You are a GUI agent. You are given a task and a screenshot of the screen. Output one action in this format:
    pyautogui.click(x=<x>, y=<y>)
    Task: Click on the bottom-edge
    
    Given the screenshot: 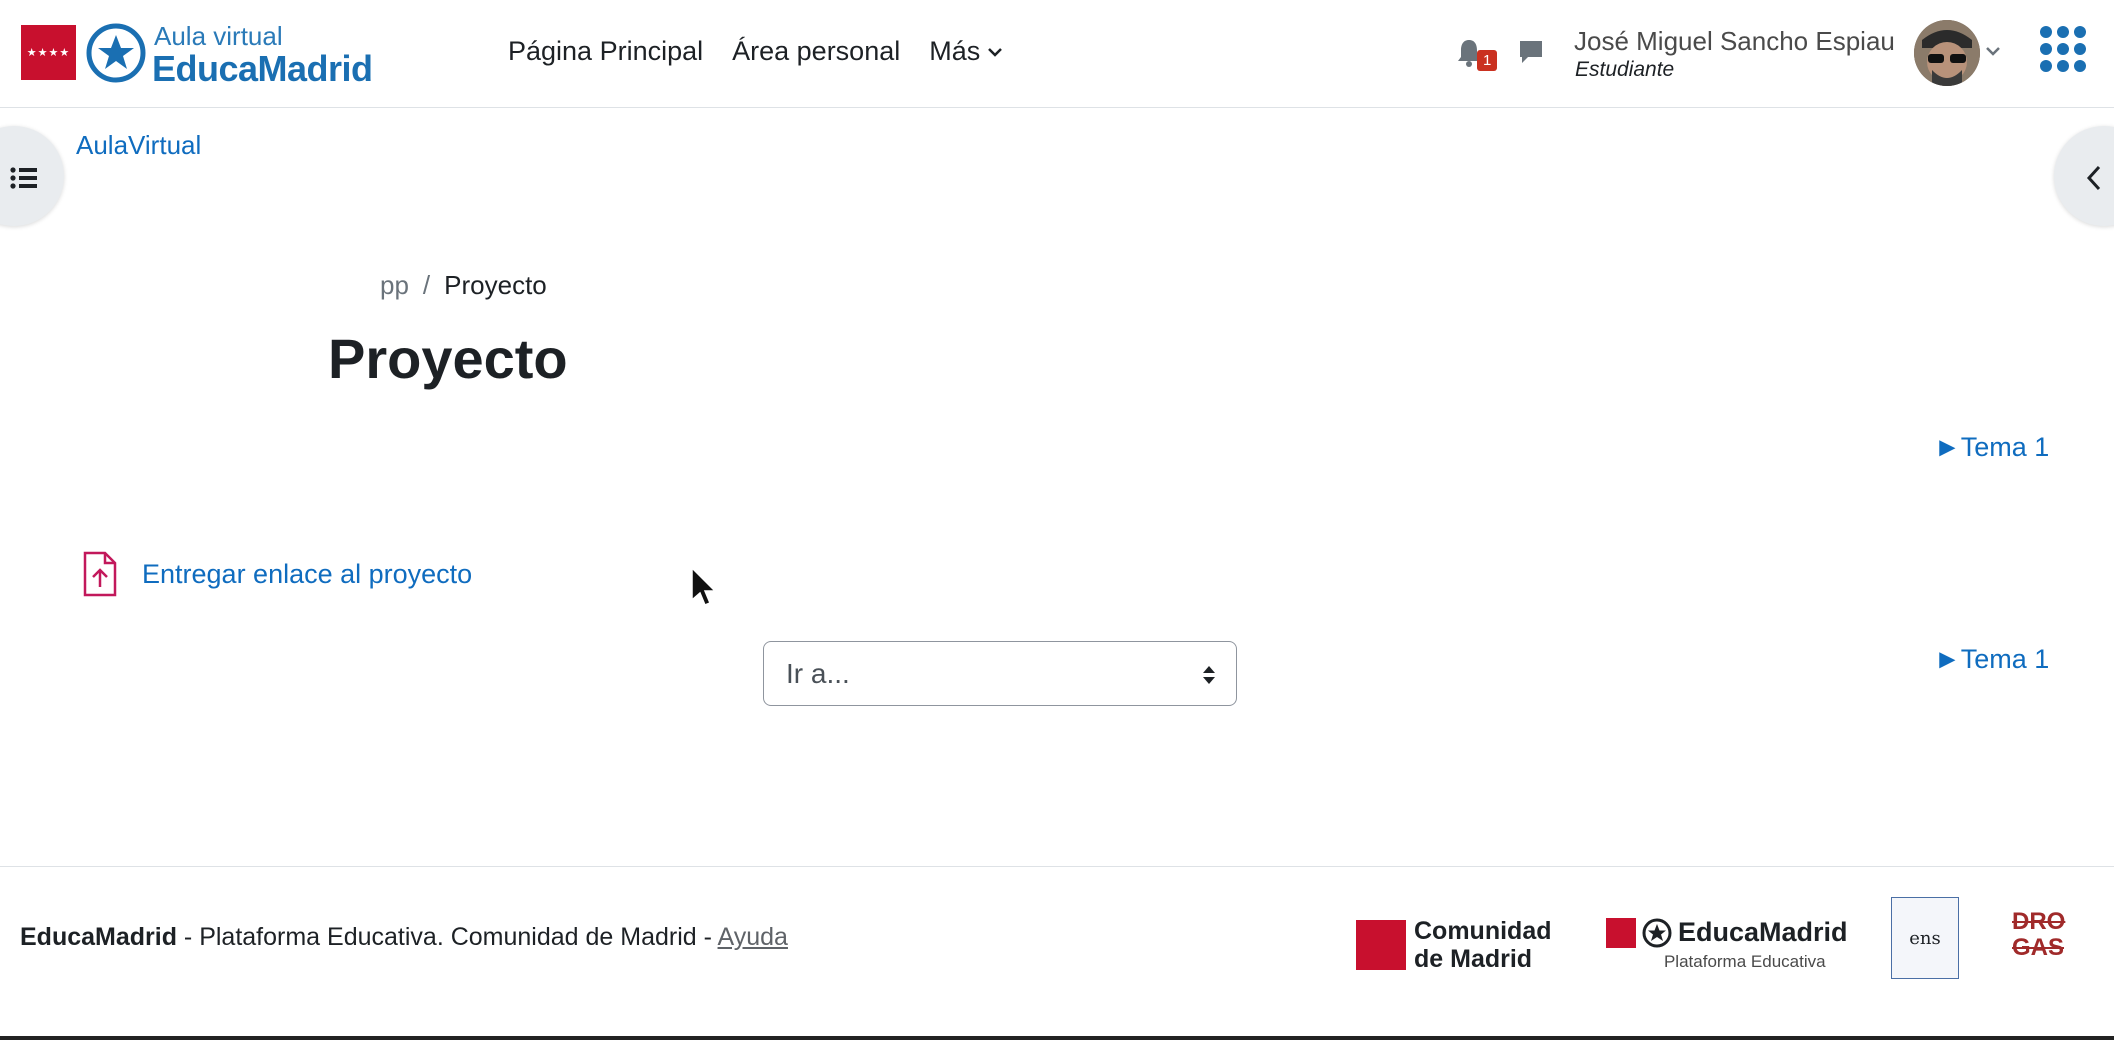 What is the action you would take?
    pyautogui.click(x=1057, y=1038)
    